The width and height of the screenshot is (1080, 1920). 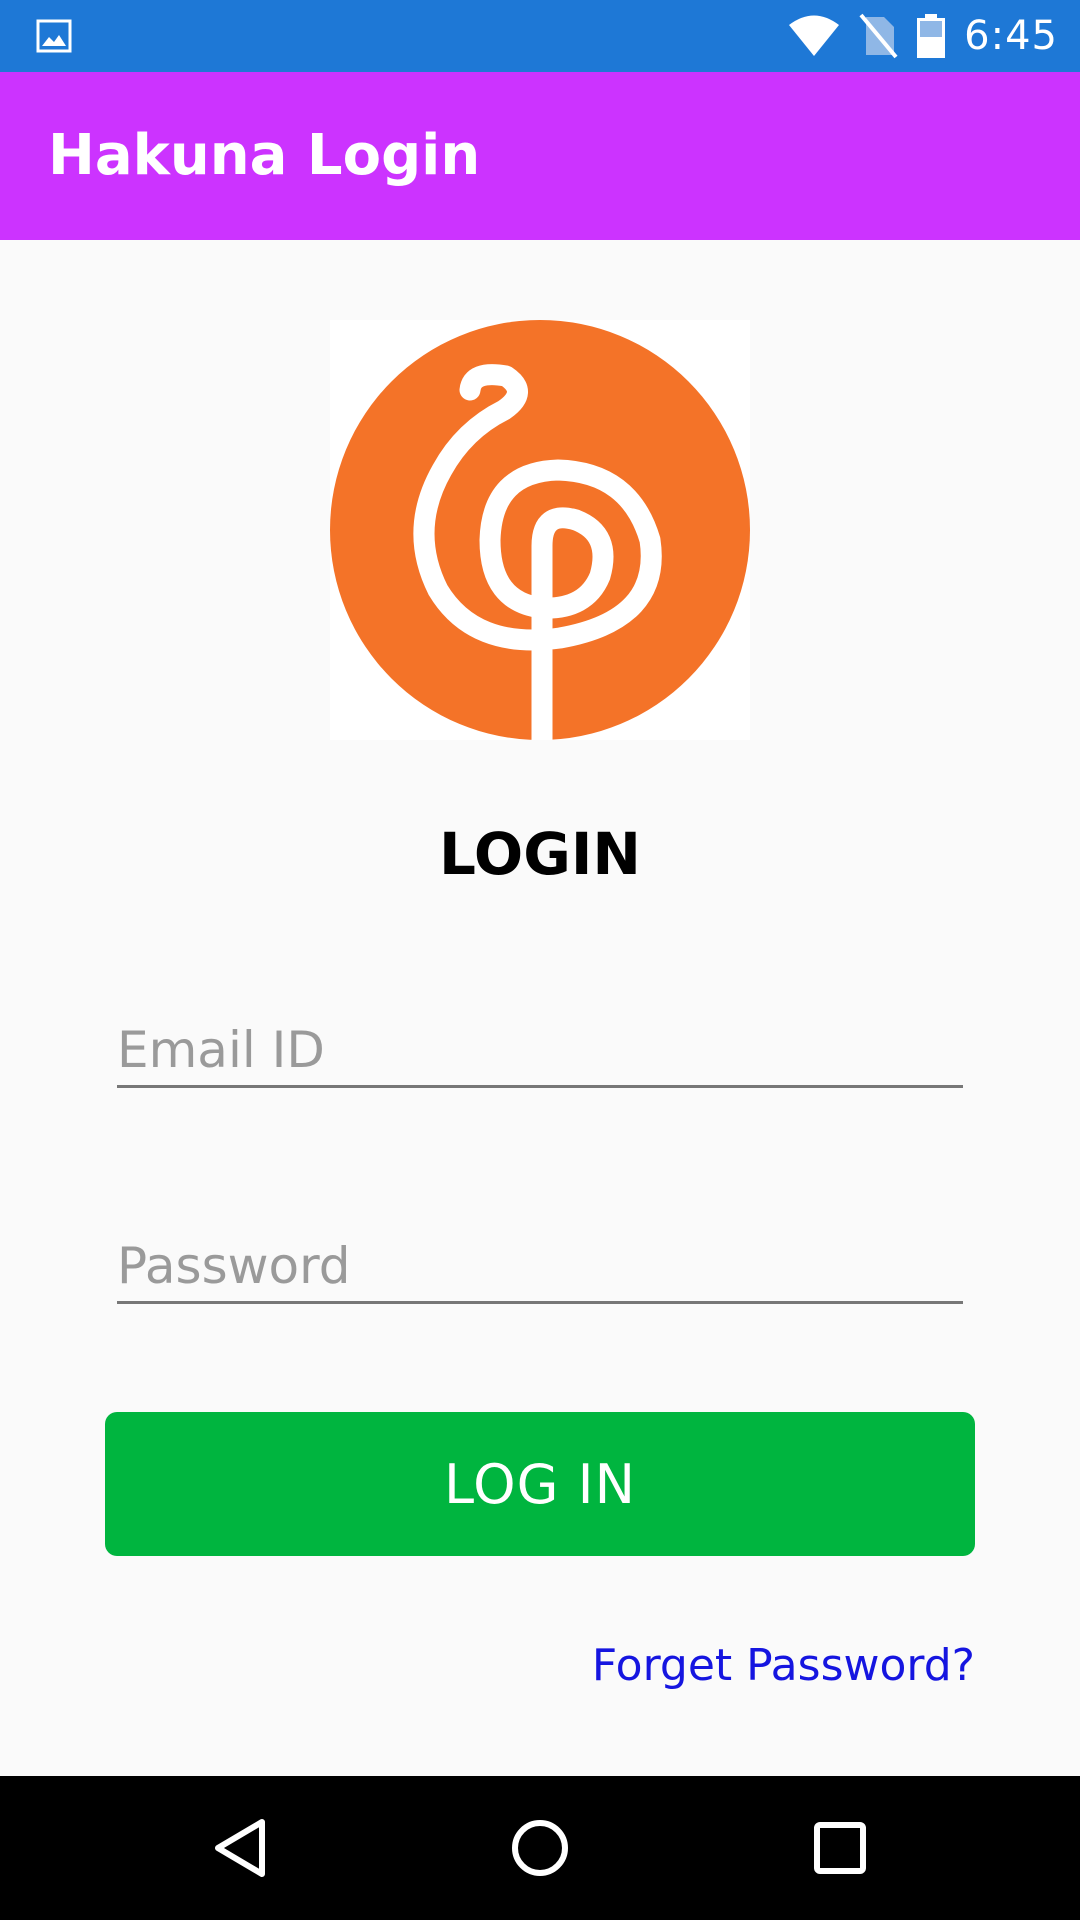 What do you see at coordinates (54, 36) in the screenshot?
I see `image-icon` at bounding box center [54, 36].